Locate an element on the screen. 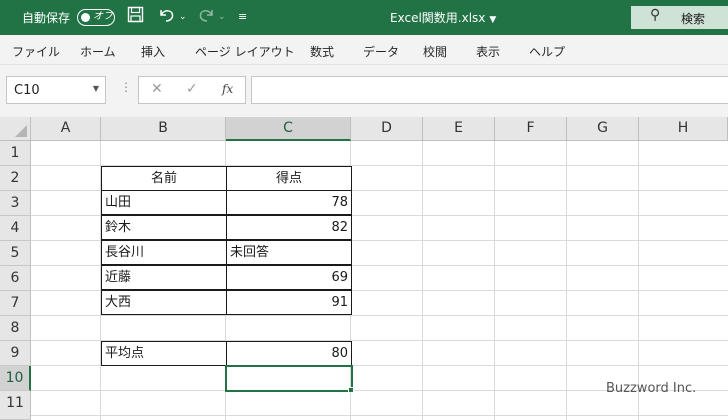 Image resolution: width=728 pixels, height=420 pixels. row-header-5: 5 is located at coordinates (15, 253).